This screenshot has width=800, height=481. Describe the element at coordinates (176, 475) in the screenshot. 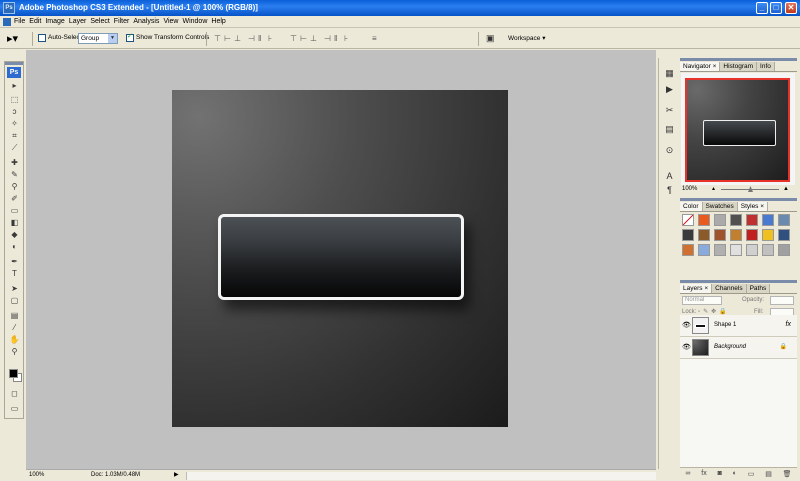

I see `status-menu-arrow-icon: ▶` at that location.